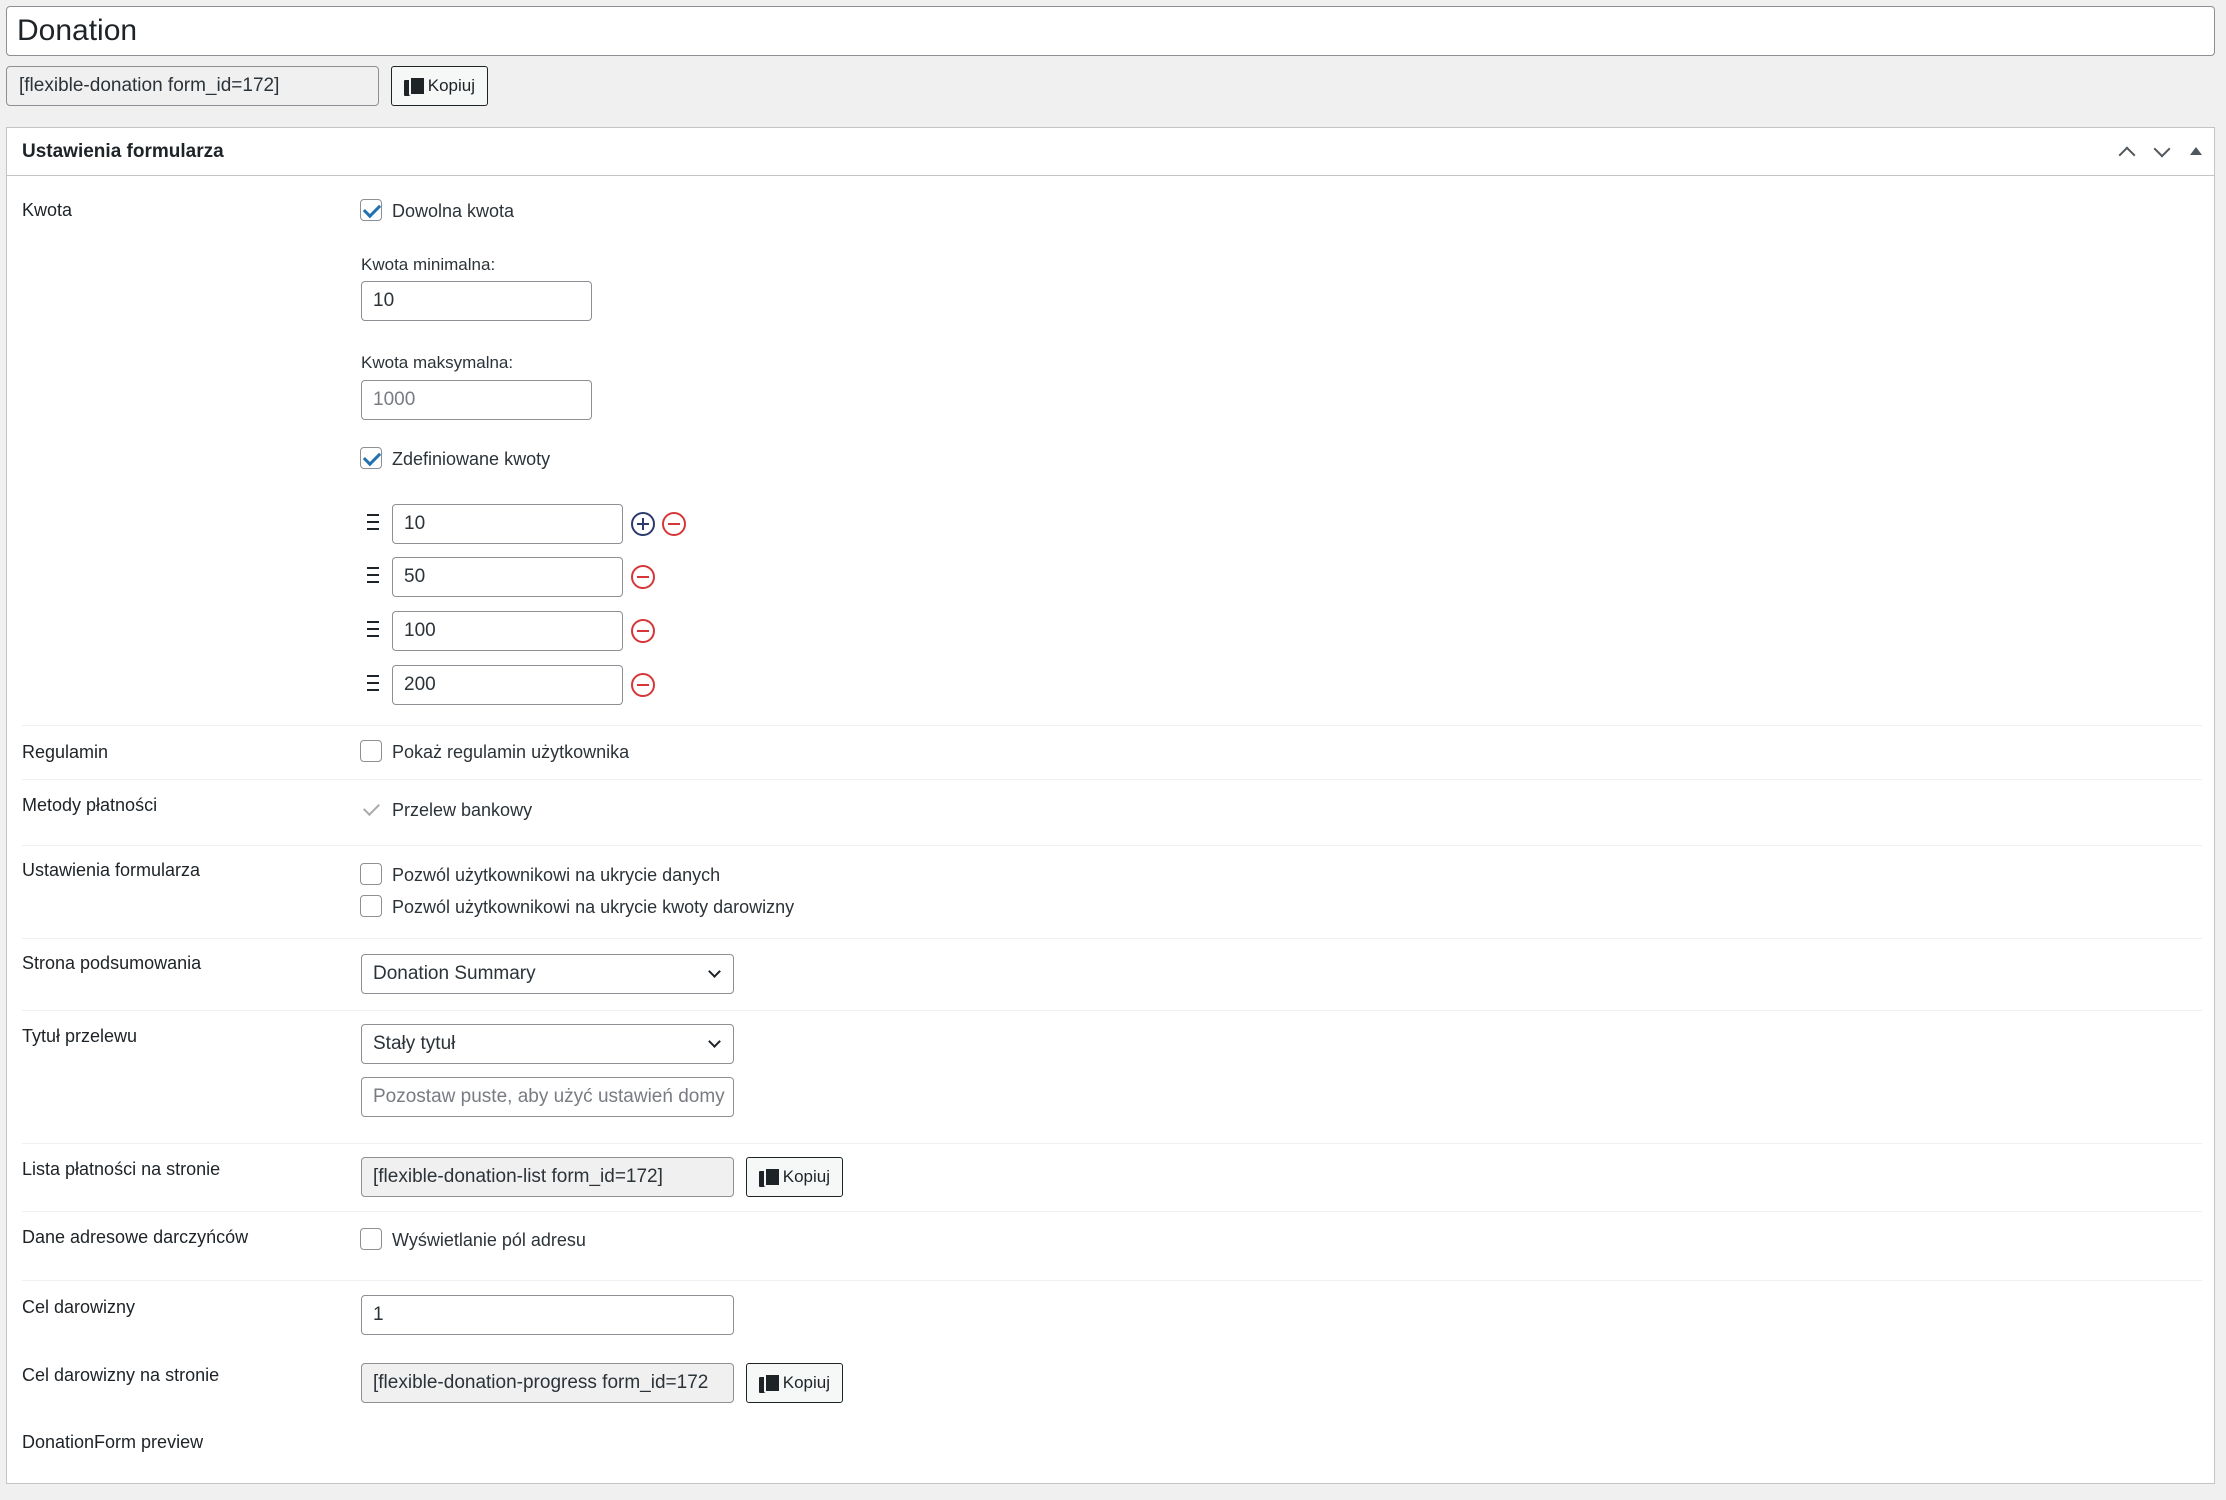 The width and height of the screenshot is (2226, 1500). I want to click on copy-shortcode-button: Kopiuj, so click(439, 86).